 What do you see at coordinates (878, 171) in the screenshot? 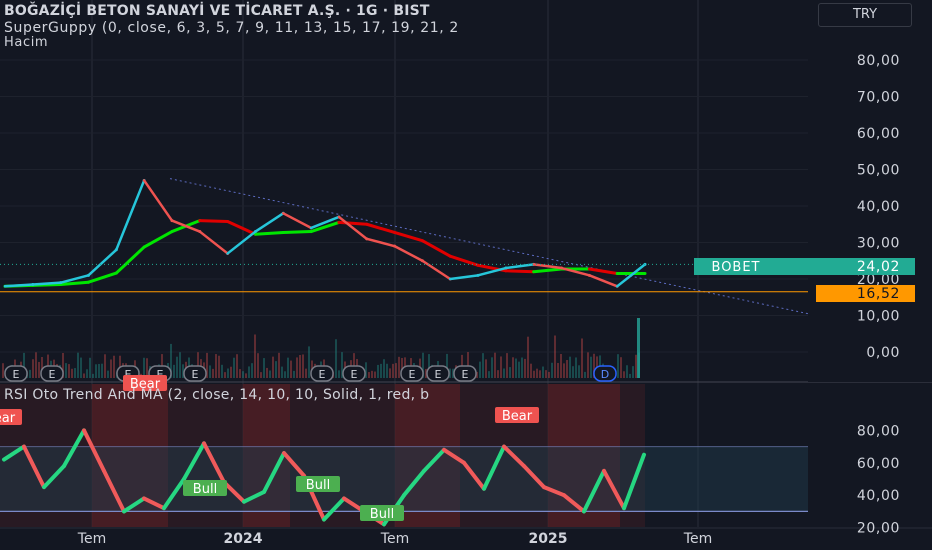
I see `price-axis-tick: 50,00` at bounding box center [878, 171].